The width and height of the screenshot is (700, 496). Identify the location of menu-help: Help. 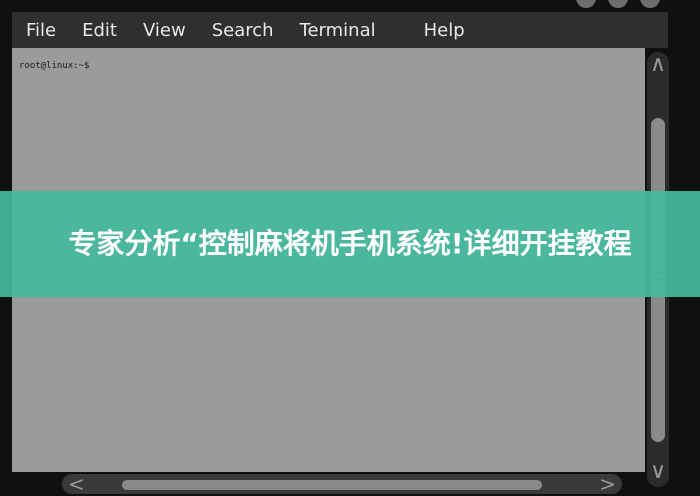
(437, 30).